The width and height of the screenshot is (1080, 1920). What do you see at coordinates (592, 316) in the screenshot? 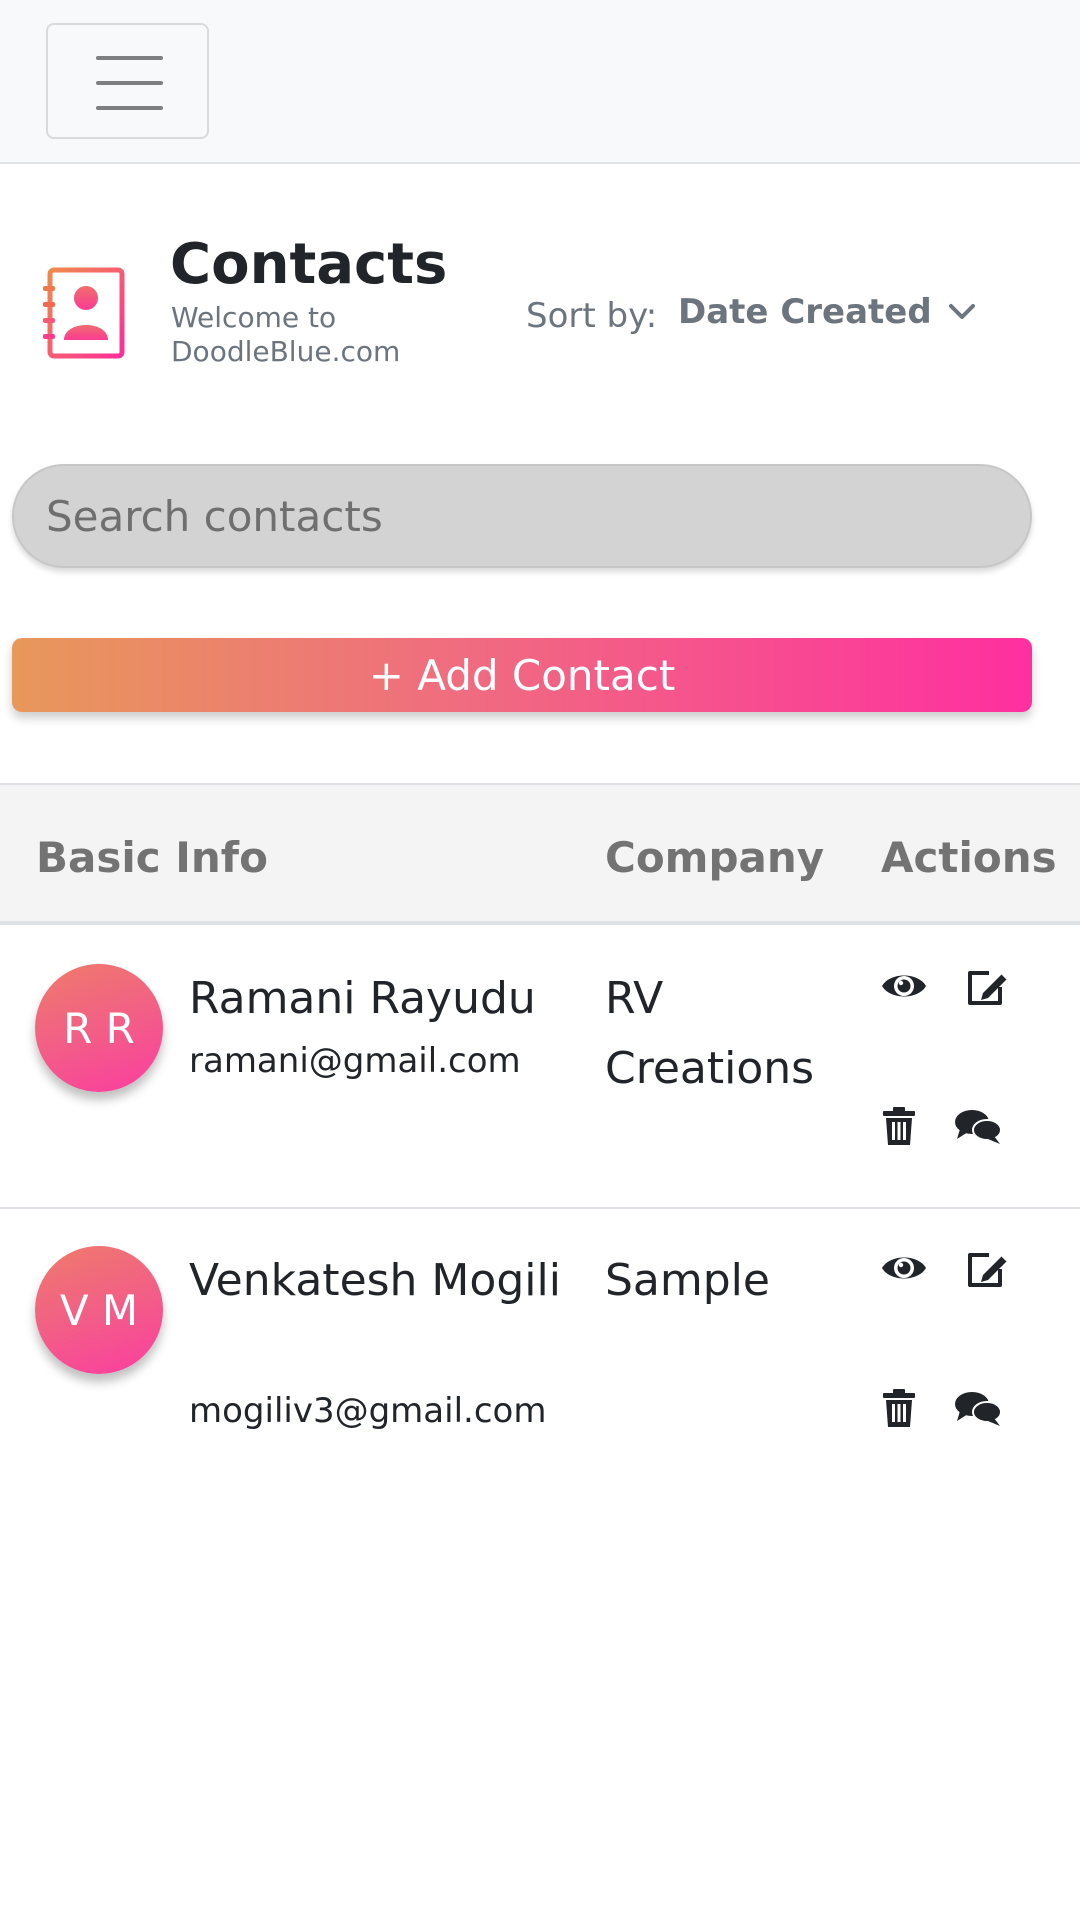
I see `sort-label: Sort by:` at bounding box center [592, 316].